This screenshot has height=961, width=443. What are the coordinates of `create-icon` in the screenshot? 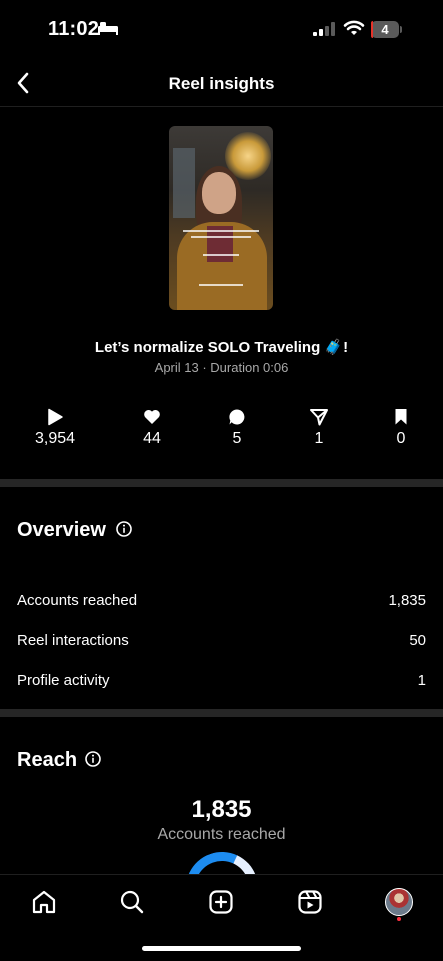 It's located at (221, 902).